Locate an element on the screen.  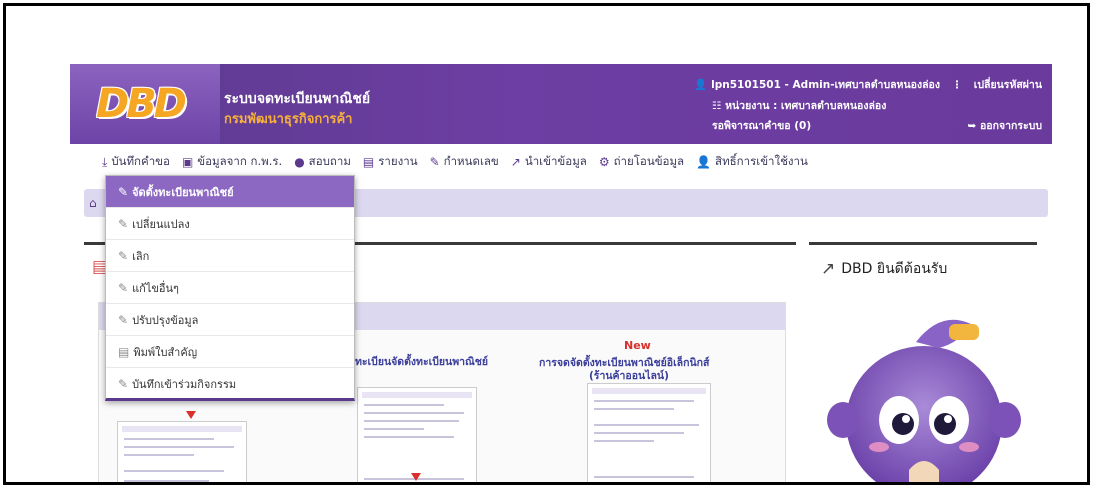
menu-transfer-data: ⚙ ถ่ายโอนข้อมูล is located at coordinates (641, 162).